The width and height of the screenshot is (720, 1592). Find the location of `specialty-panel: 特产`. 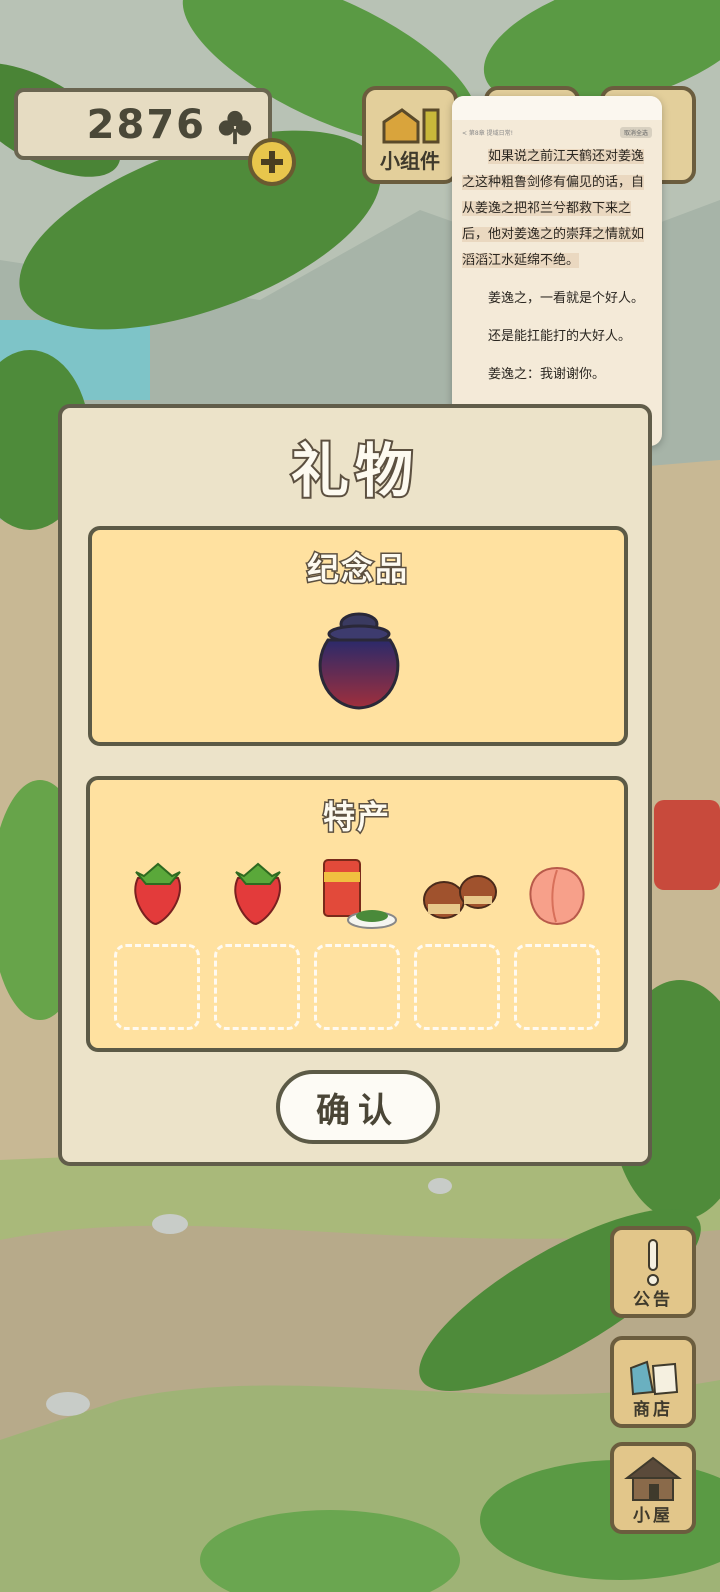

specialty-panel: 特产 is located at coordinates (357, 914).